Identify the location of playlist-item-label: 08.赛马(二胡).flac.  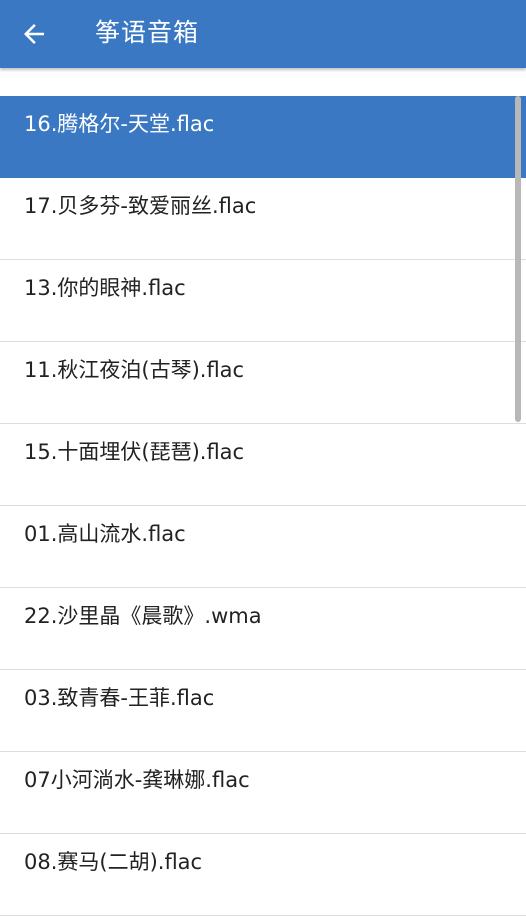
(113, 862).